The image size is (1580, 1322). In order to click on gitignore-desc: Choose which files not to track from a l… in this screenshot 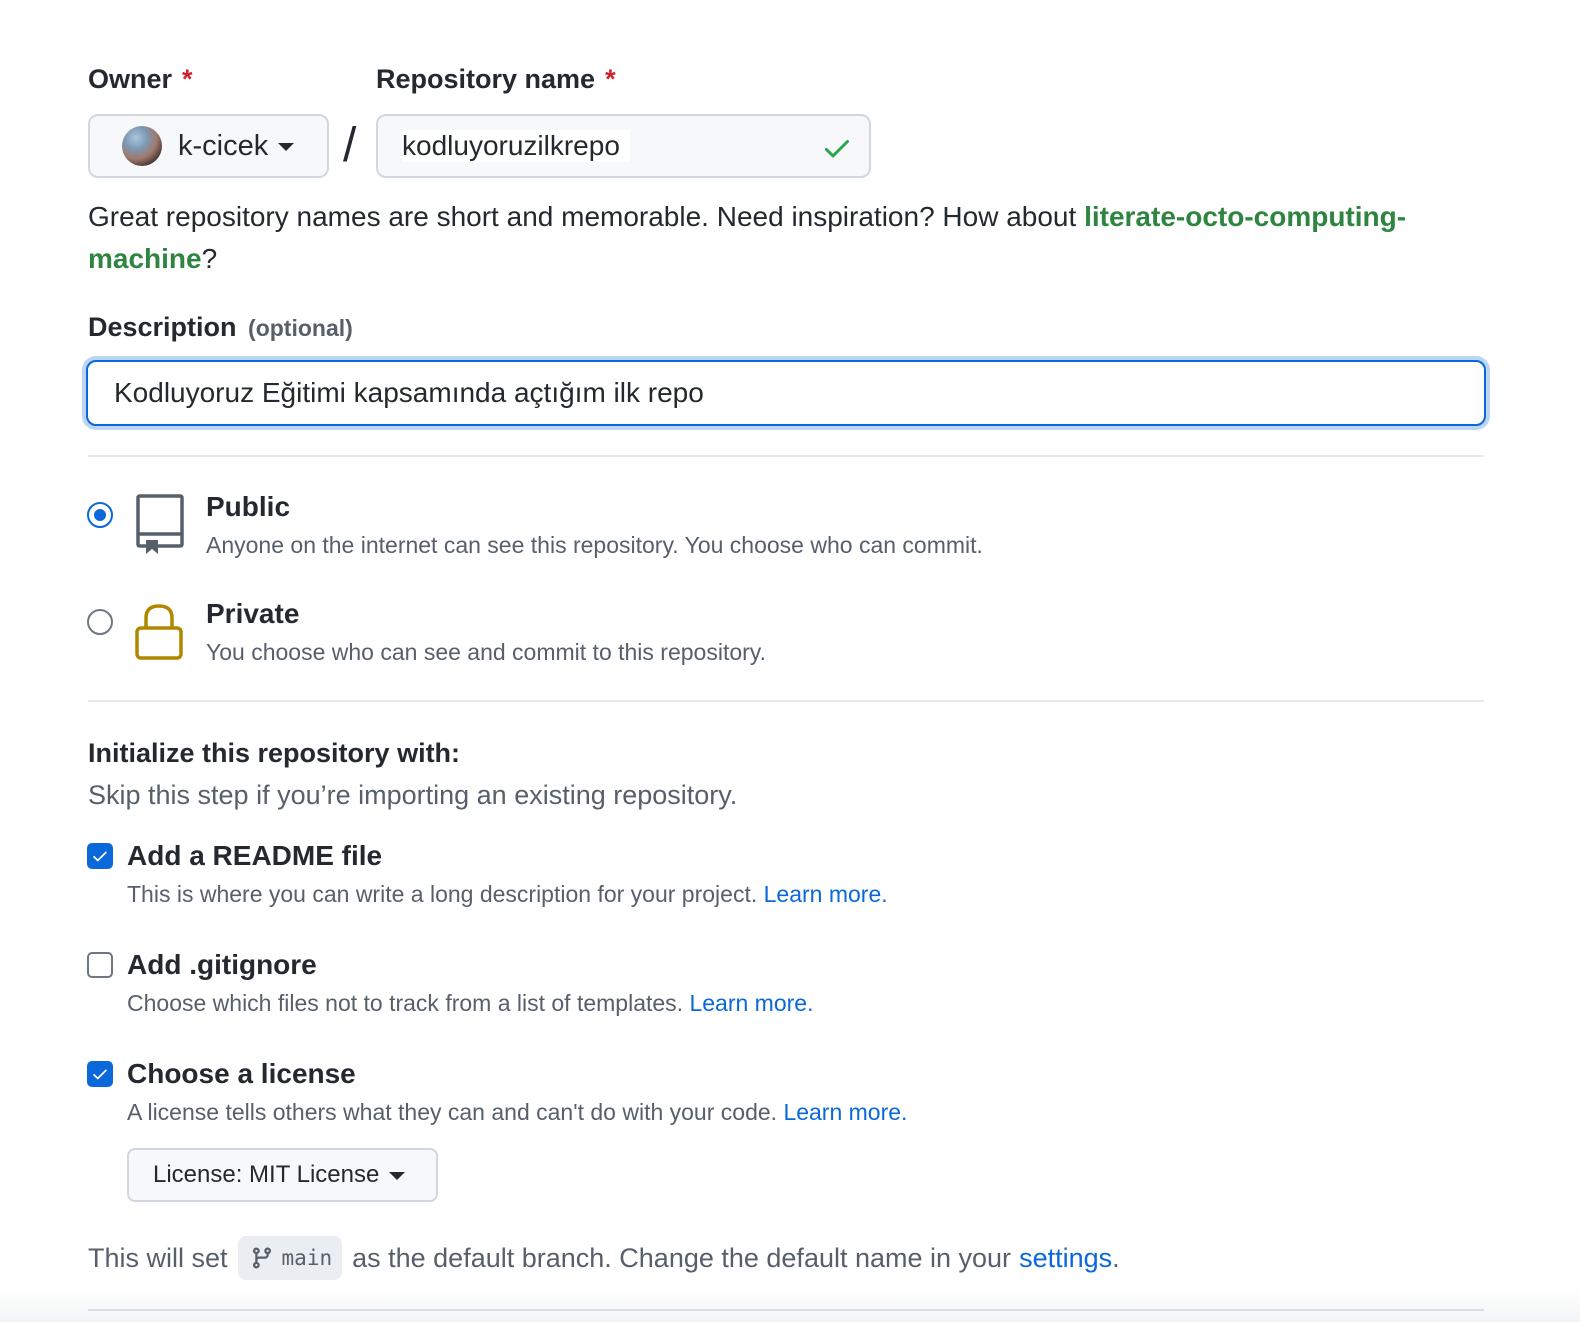, I will do `click(470, 1003)`.